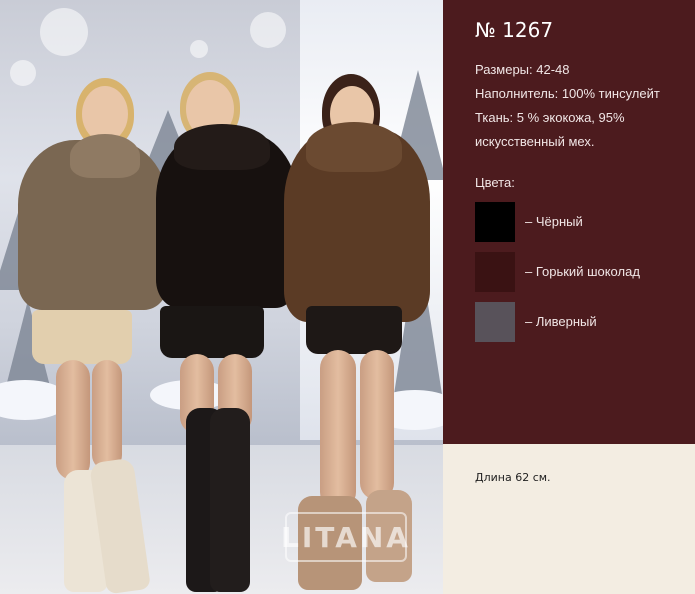  I want to click on color-swatch-black, so click(495, 222).